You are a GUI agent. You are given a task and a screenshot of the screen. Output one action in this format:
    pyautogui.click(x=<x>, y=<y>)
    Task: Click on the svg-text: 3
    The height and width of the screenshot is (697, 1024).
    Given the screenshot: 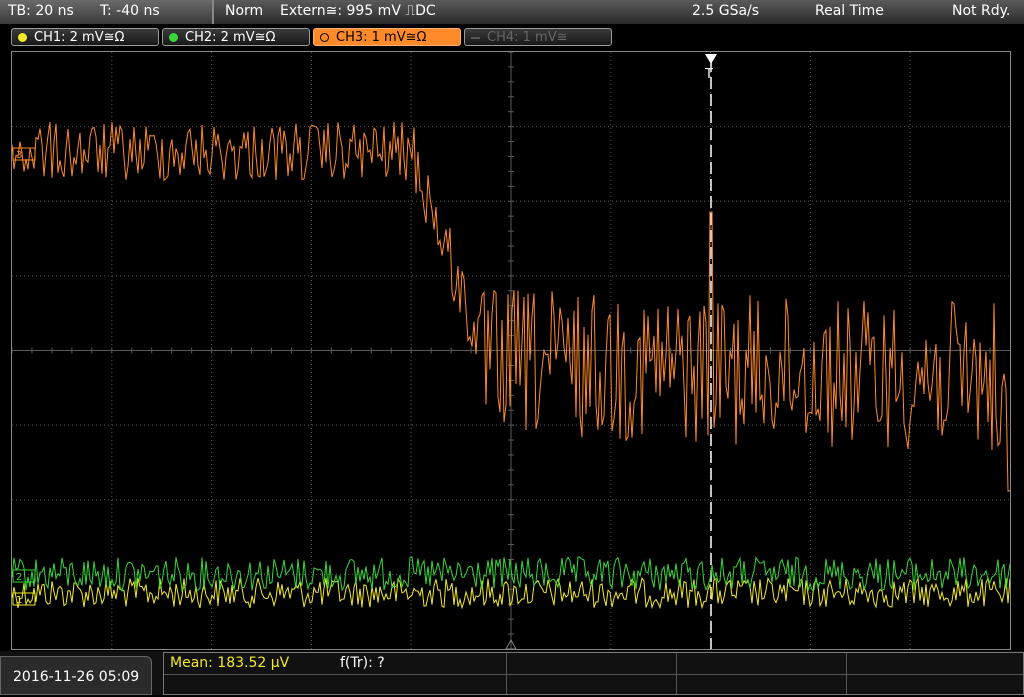 What is the action you would take?
    pyautogui.click(x=19, y=155)
    